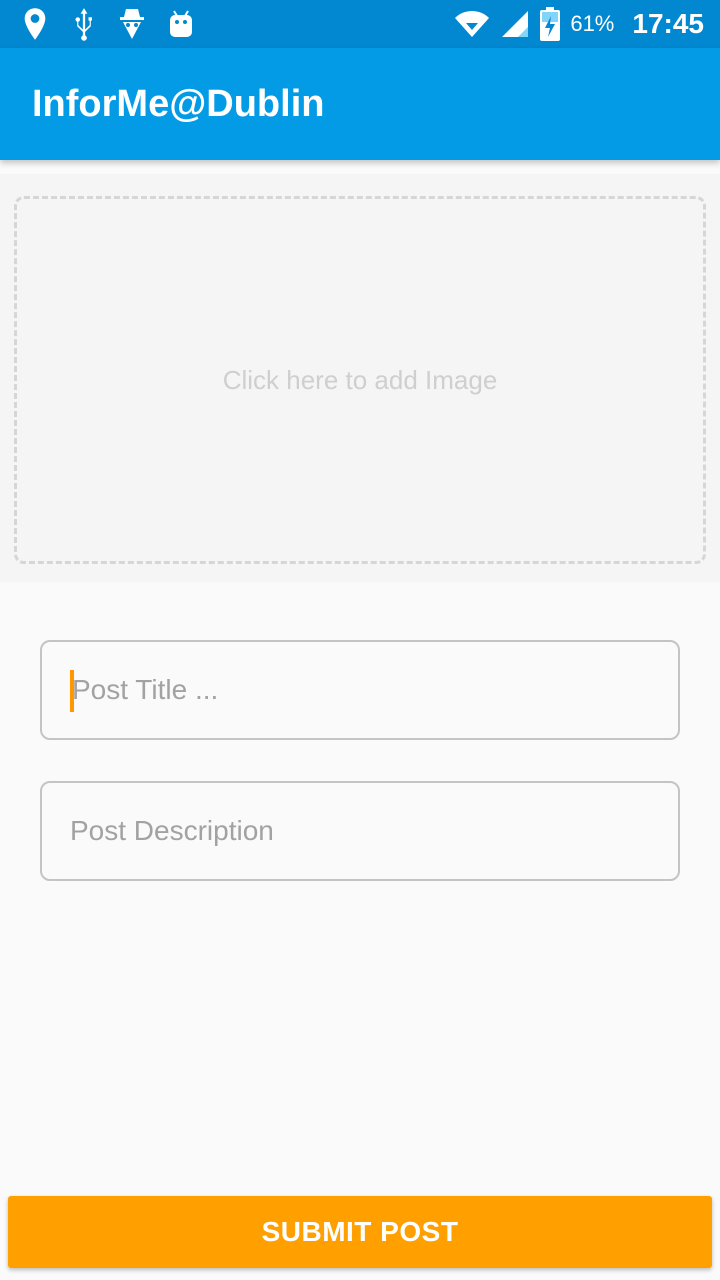  I want to click on submit-post-button: SUBMIT POST, so click(360, 1232).